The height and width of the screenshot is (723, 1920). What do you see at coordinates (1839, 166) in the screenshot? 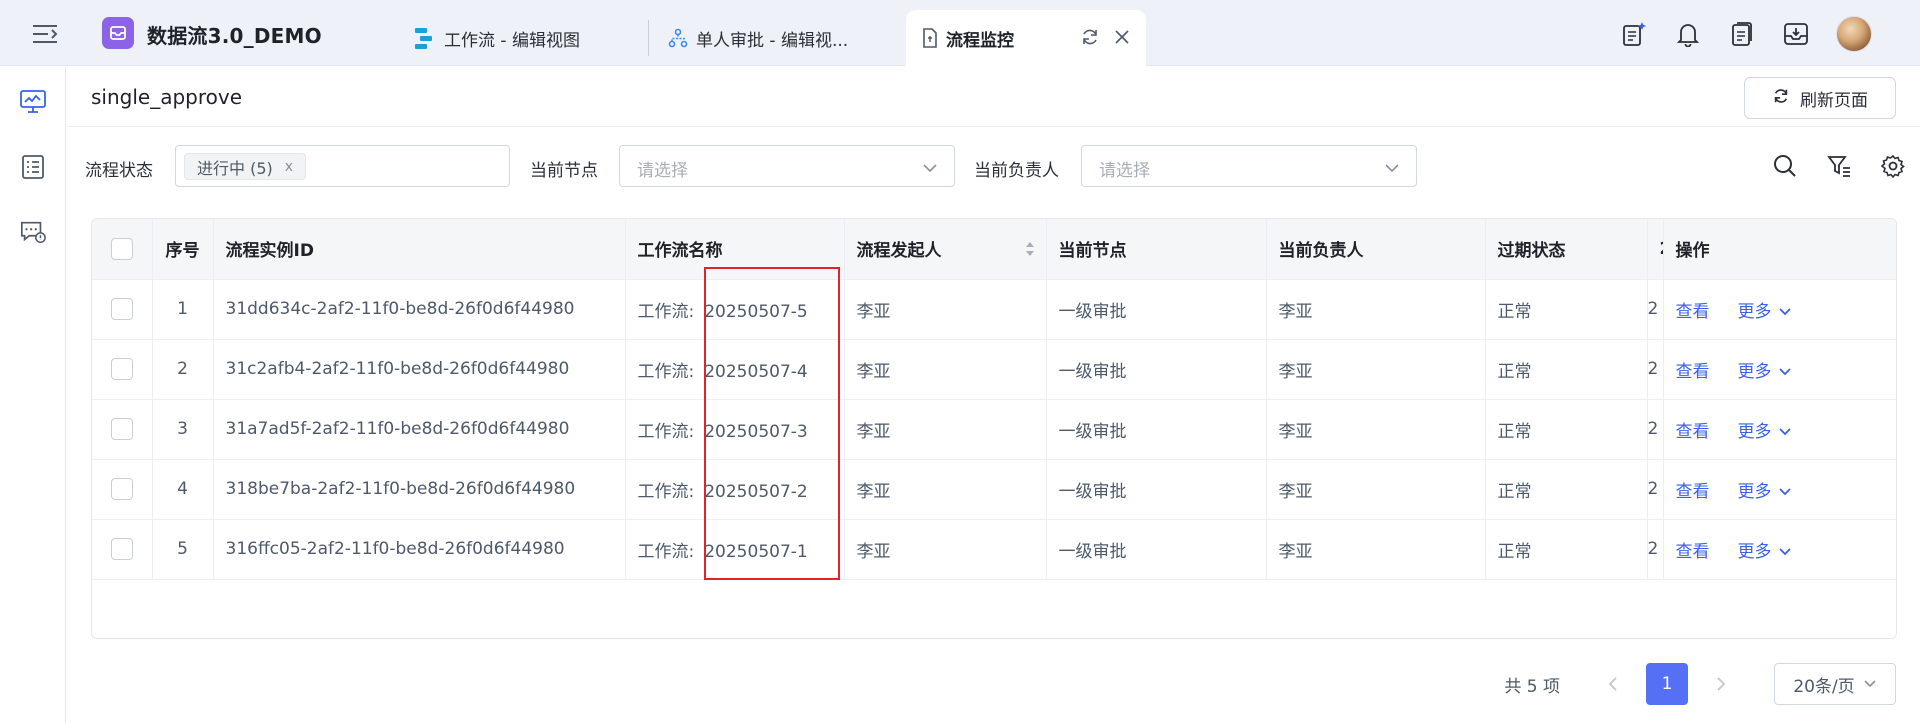
I see `filter-icon` at bounding box center [1839, 166].